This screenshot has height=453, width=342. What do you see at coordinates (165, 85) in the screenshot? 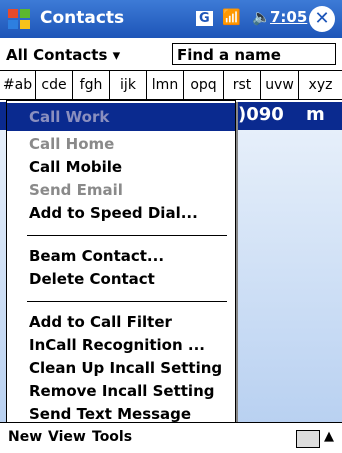
I see `alpha-tab: lmn` at bounding box center [165, 85].